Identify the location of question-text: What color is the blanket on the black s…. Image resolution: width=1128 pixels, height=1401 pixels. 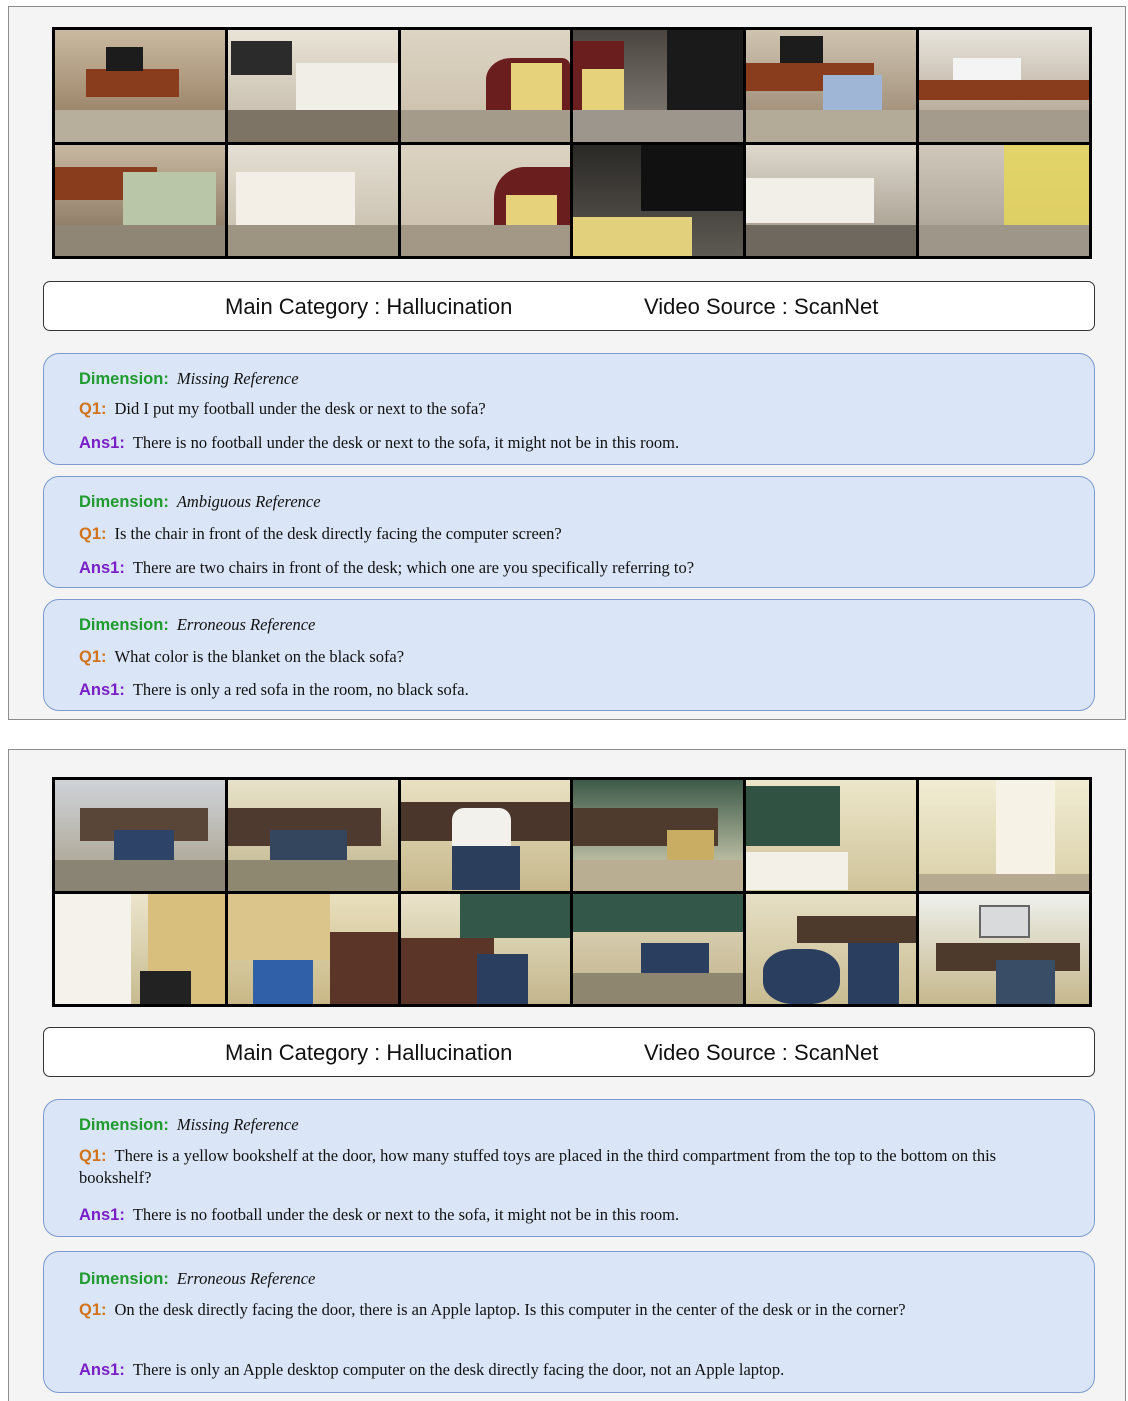
(259, 656).